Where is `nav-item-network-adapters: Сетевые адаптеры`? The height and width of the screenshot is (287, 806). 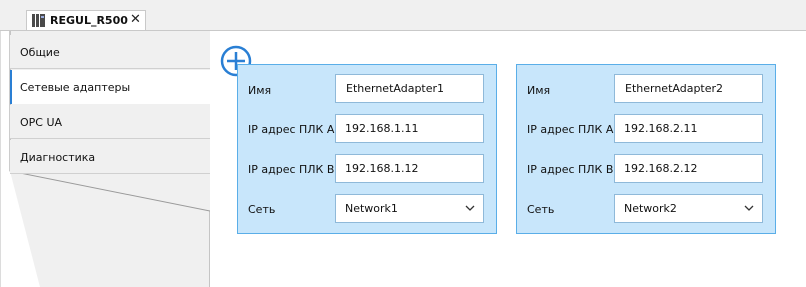 nav-item-network-adapters: Сетевые адаптеры is located at coordinates (110, 87).